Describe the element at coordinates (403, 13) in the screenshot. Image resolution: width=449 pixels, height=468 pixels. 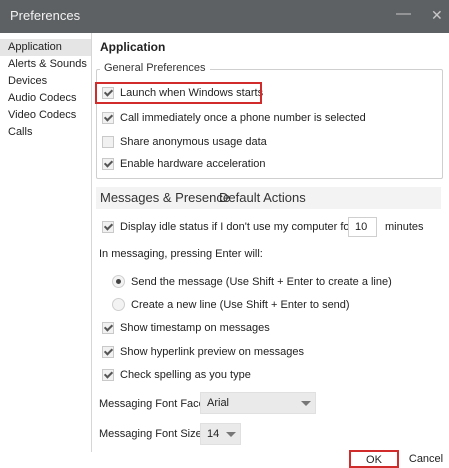
I see `minimize-button: —` at that location.